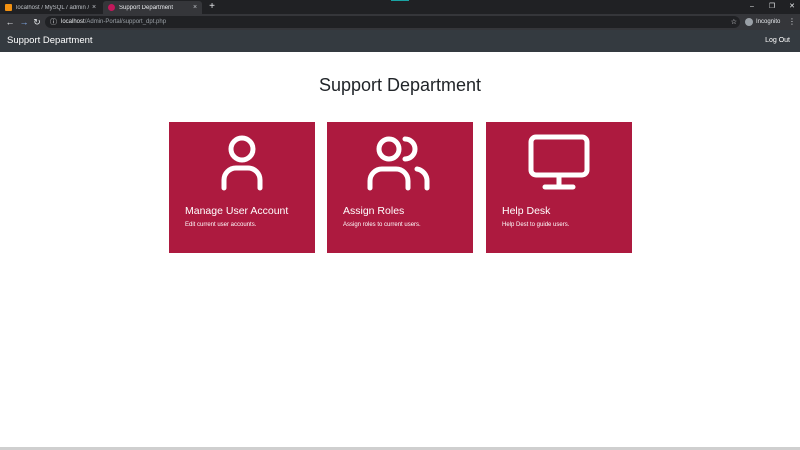  What do you see at coordinates (8, 7) in the screenshot?
I see `phpmyadmin-favicon-icon` at bounding box center [8, 7].